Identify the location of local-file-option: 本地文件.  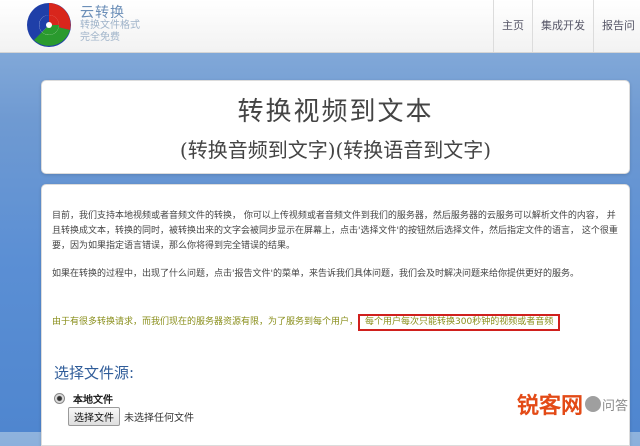
(83, 398).